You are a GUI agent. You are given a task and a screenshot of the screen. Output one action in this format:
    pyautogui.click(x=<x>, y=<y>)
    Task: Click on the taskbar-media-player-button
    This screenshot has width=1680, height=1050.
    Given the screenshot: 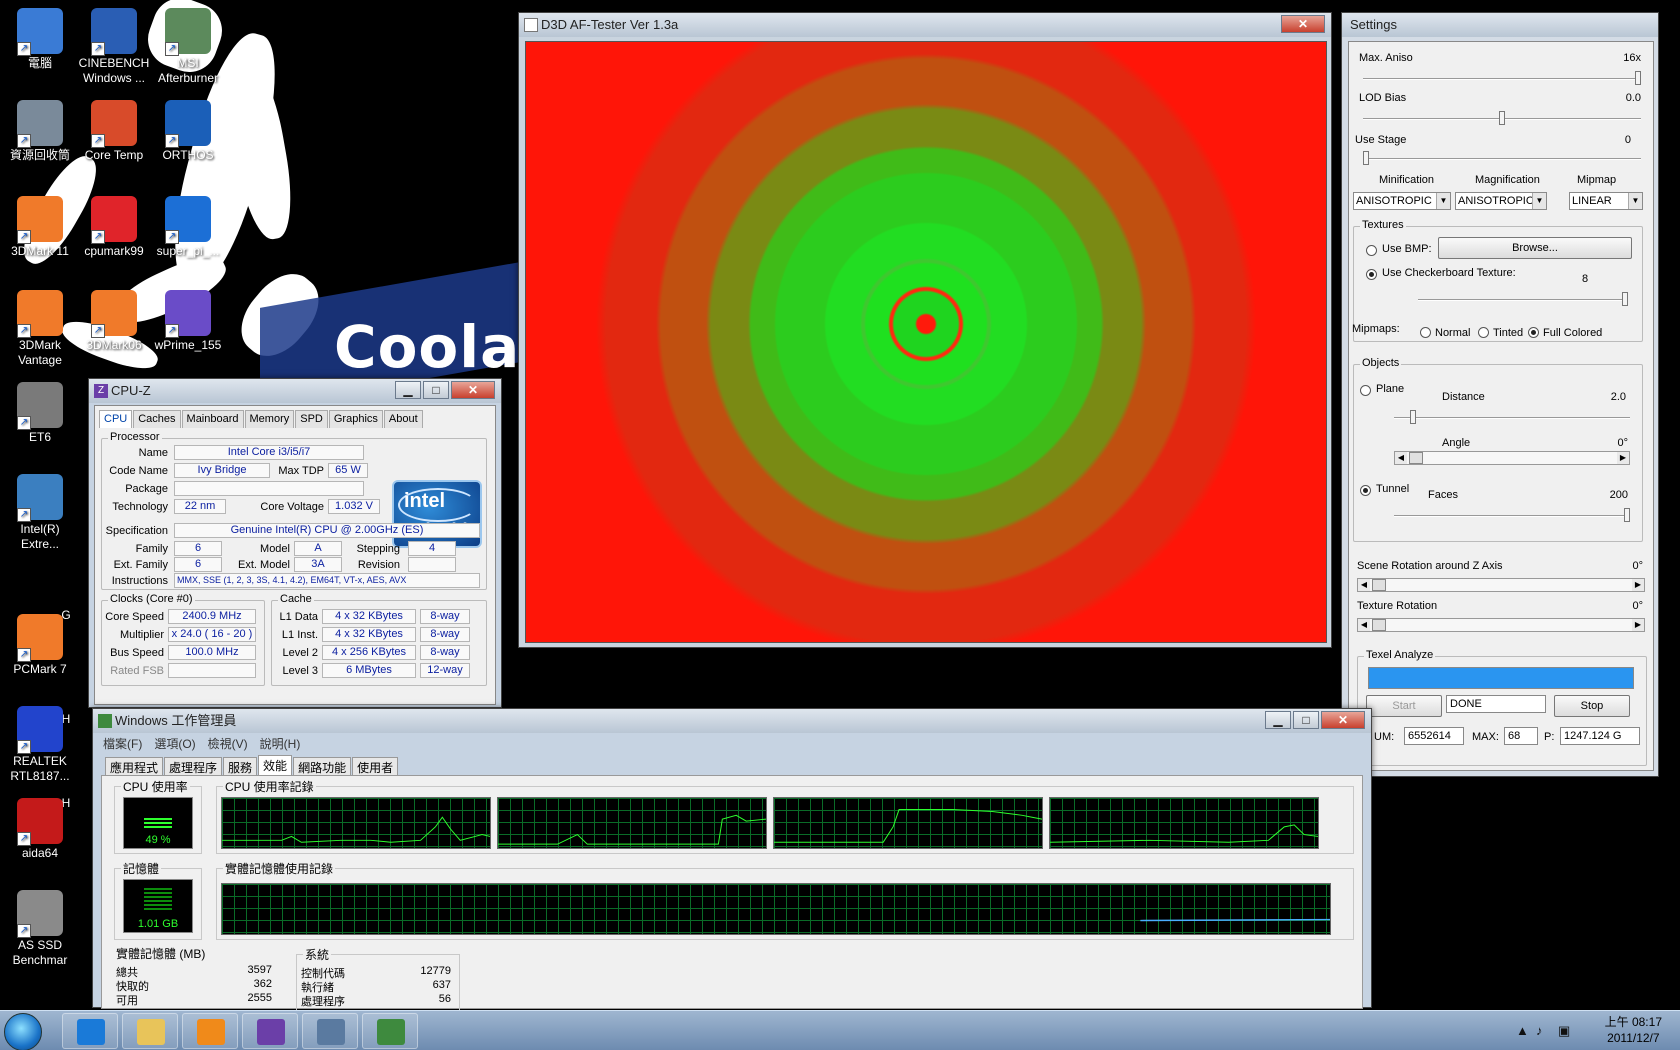 What is the action you would take?
    pyautogui.click(x=210, y=1031)
    